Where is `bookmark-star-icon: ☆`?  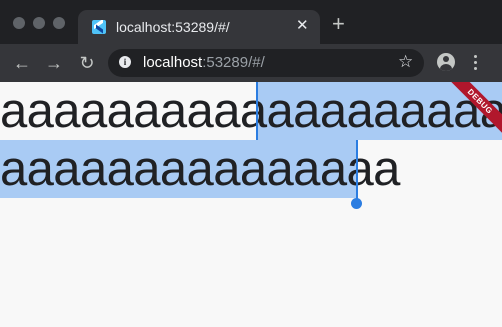 bookmark-star-icon: ☆ is located at coordinates (405, 62).